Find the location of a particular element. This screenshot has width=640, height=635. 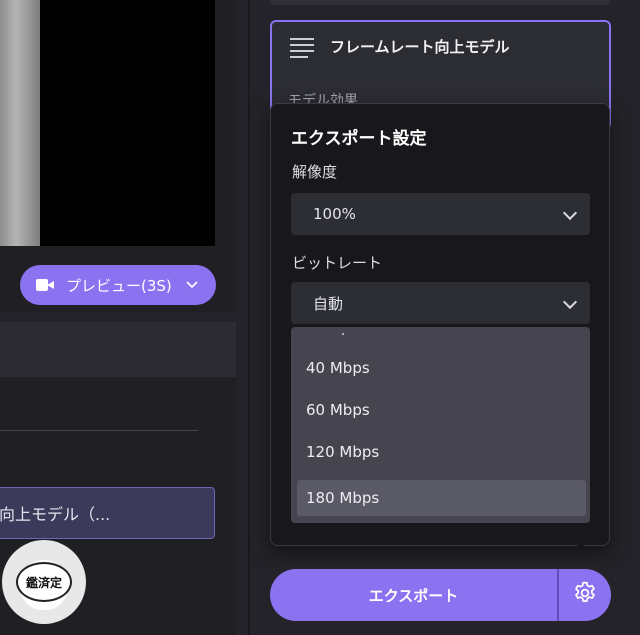

export-settings-button is located at coordinates (585, 595).